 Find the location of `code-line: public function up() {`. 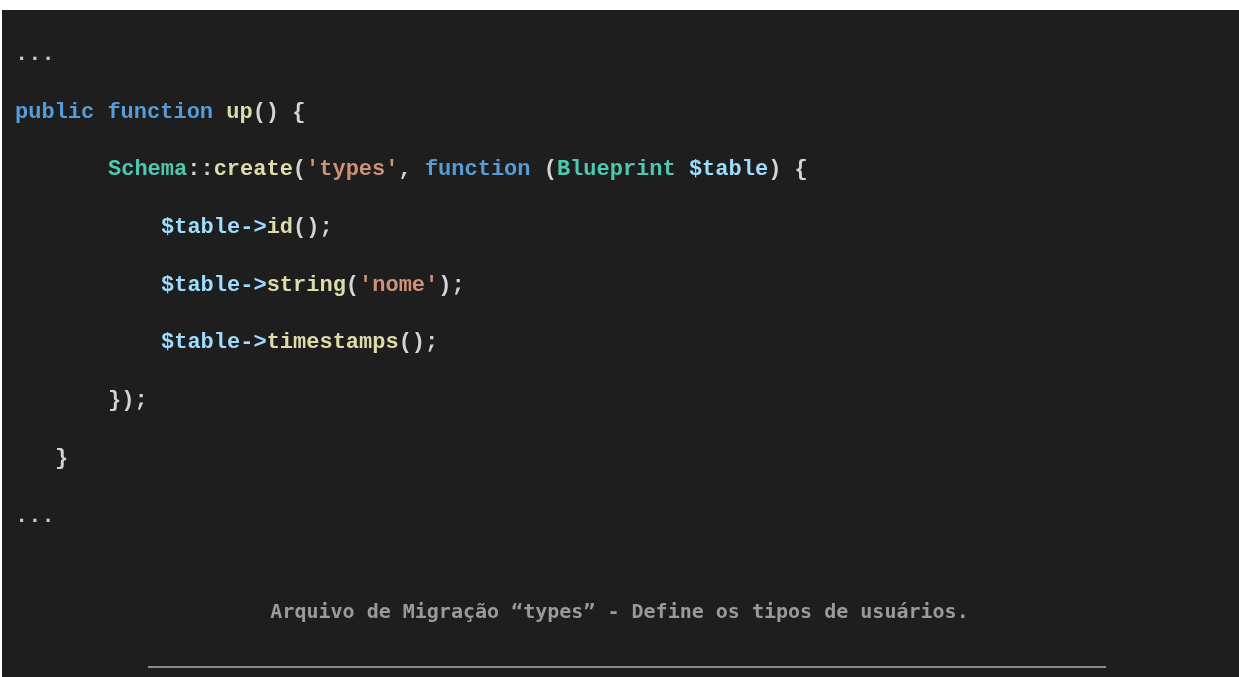

code-line: public function up() { is located at coordinates (160, 112).